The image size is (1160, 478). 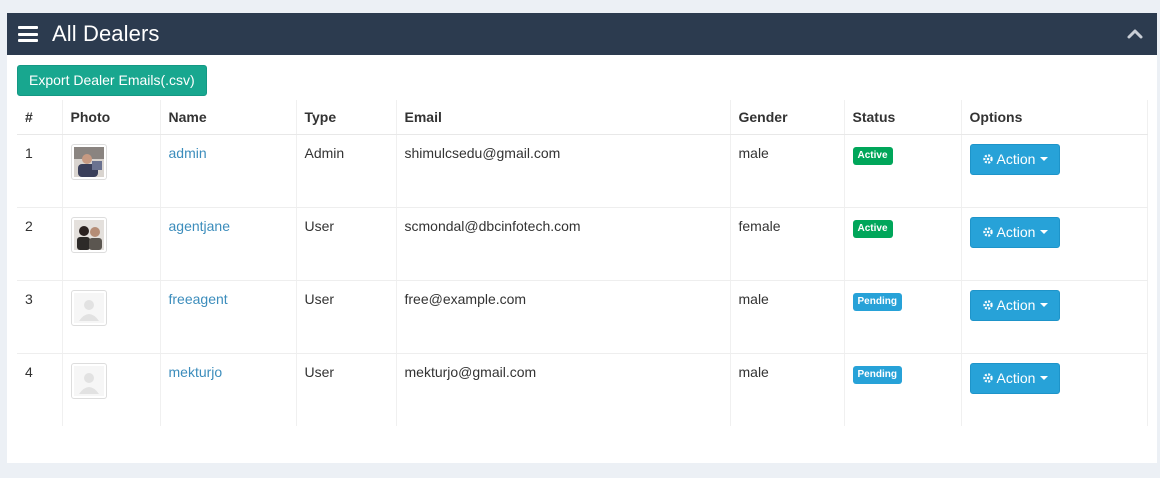 What do you see at coordinates (40, 389) in the screenshot?
I see `row-number: 4` at bounding box center [40, 389].